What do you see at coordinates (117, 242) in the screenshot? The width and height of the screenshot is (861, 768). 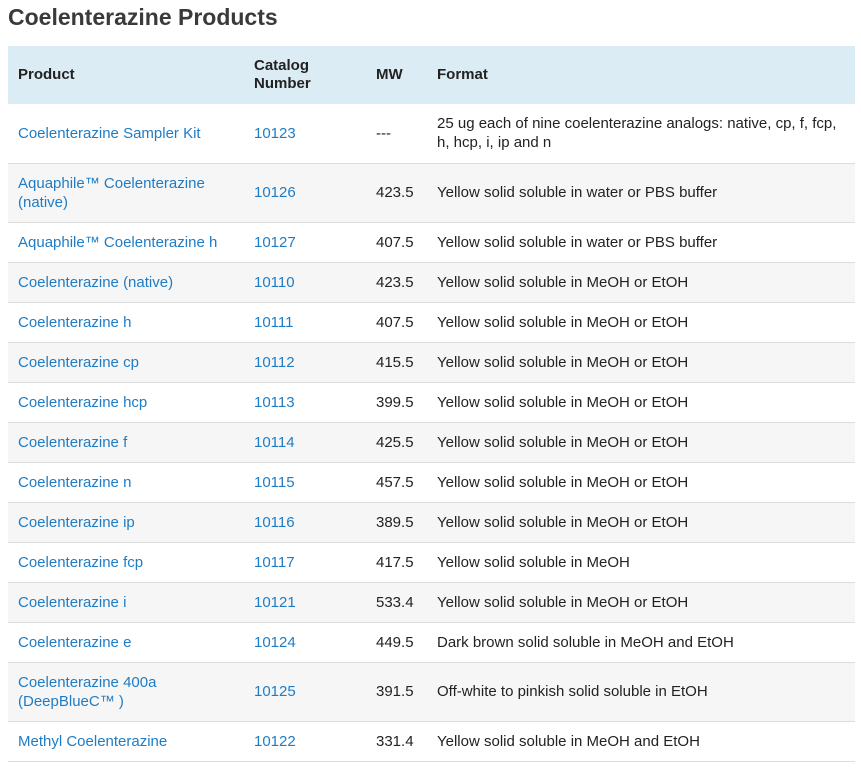 I see `product-link: Aquaphile™ Coelenterazine h` at bounding box center [117, 242].